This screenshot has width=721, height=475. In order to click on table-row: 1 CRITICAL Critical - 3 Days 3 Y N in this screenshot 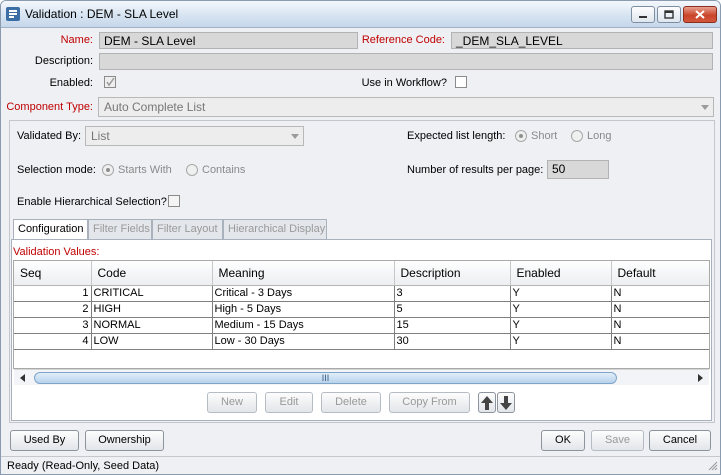, I will do `click(361, 293)`.